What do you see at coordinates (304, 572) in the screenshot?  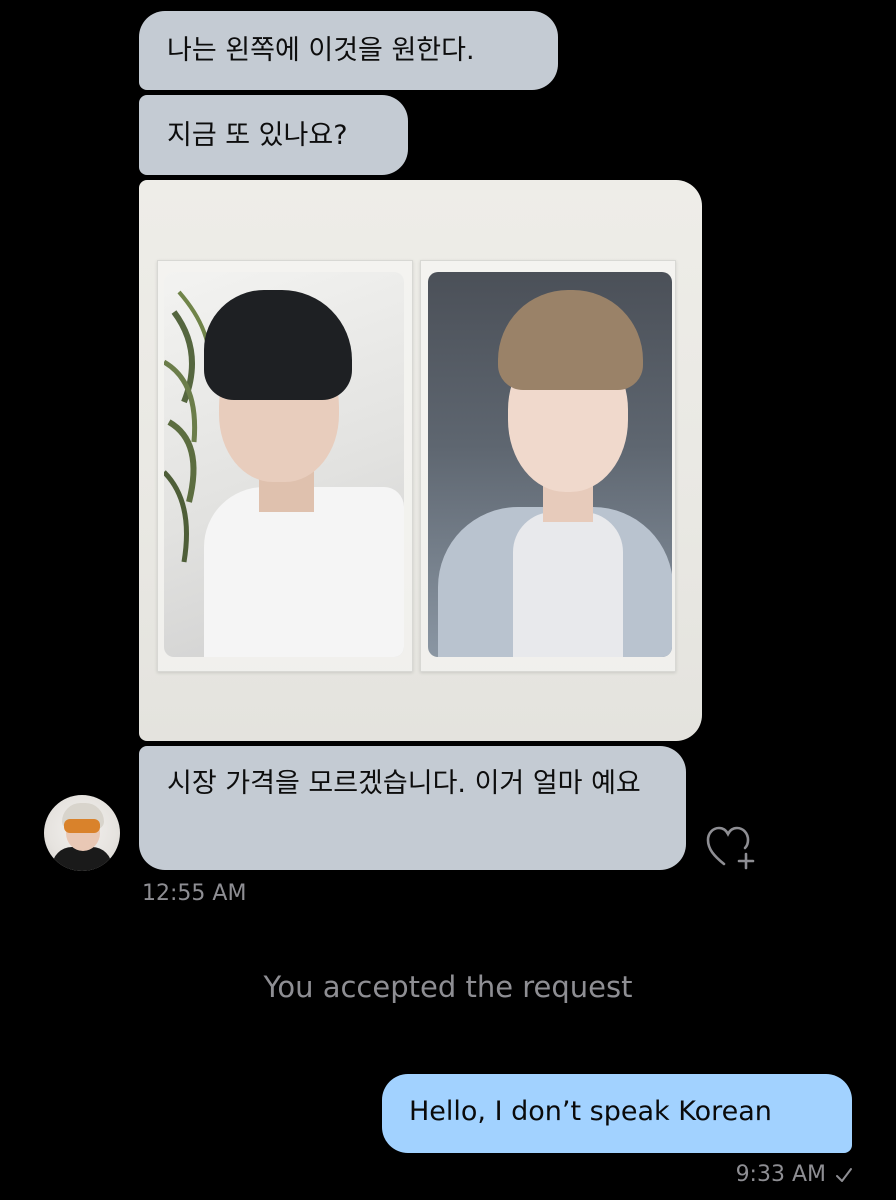 I see `shirt` at bounding box center [304, 572].